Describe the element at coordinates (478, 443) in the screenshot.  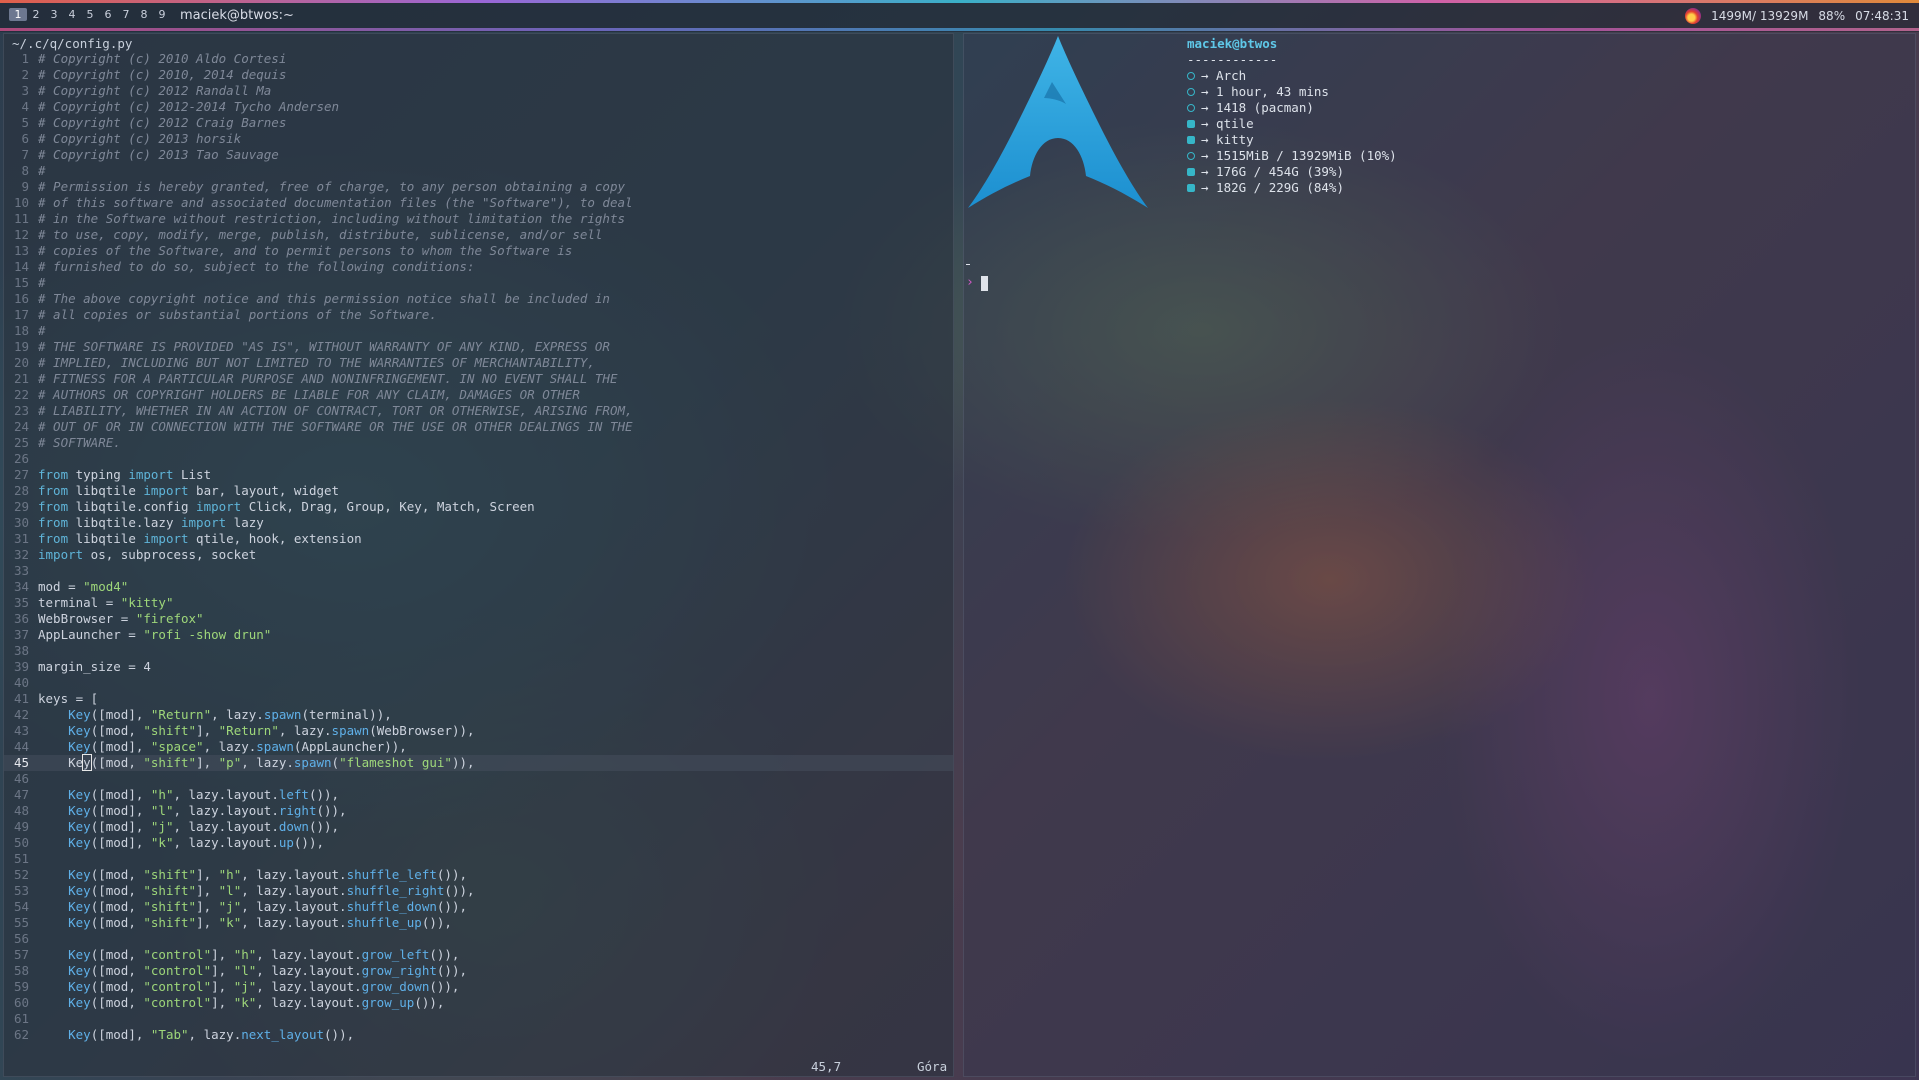
I see `code-line: 25 # SOFTWARE.` at that location.